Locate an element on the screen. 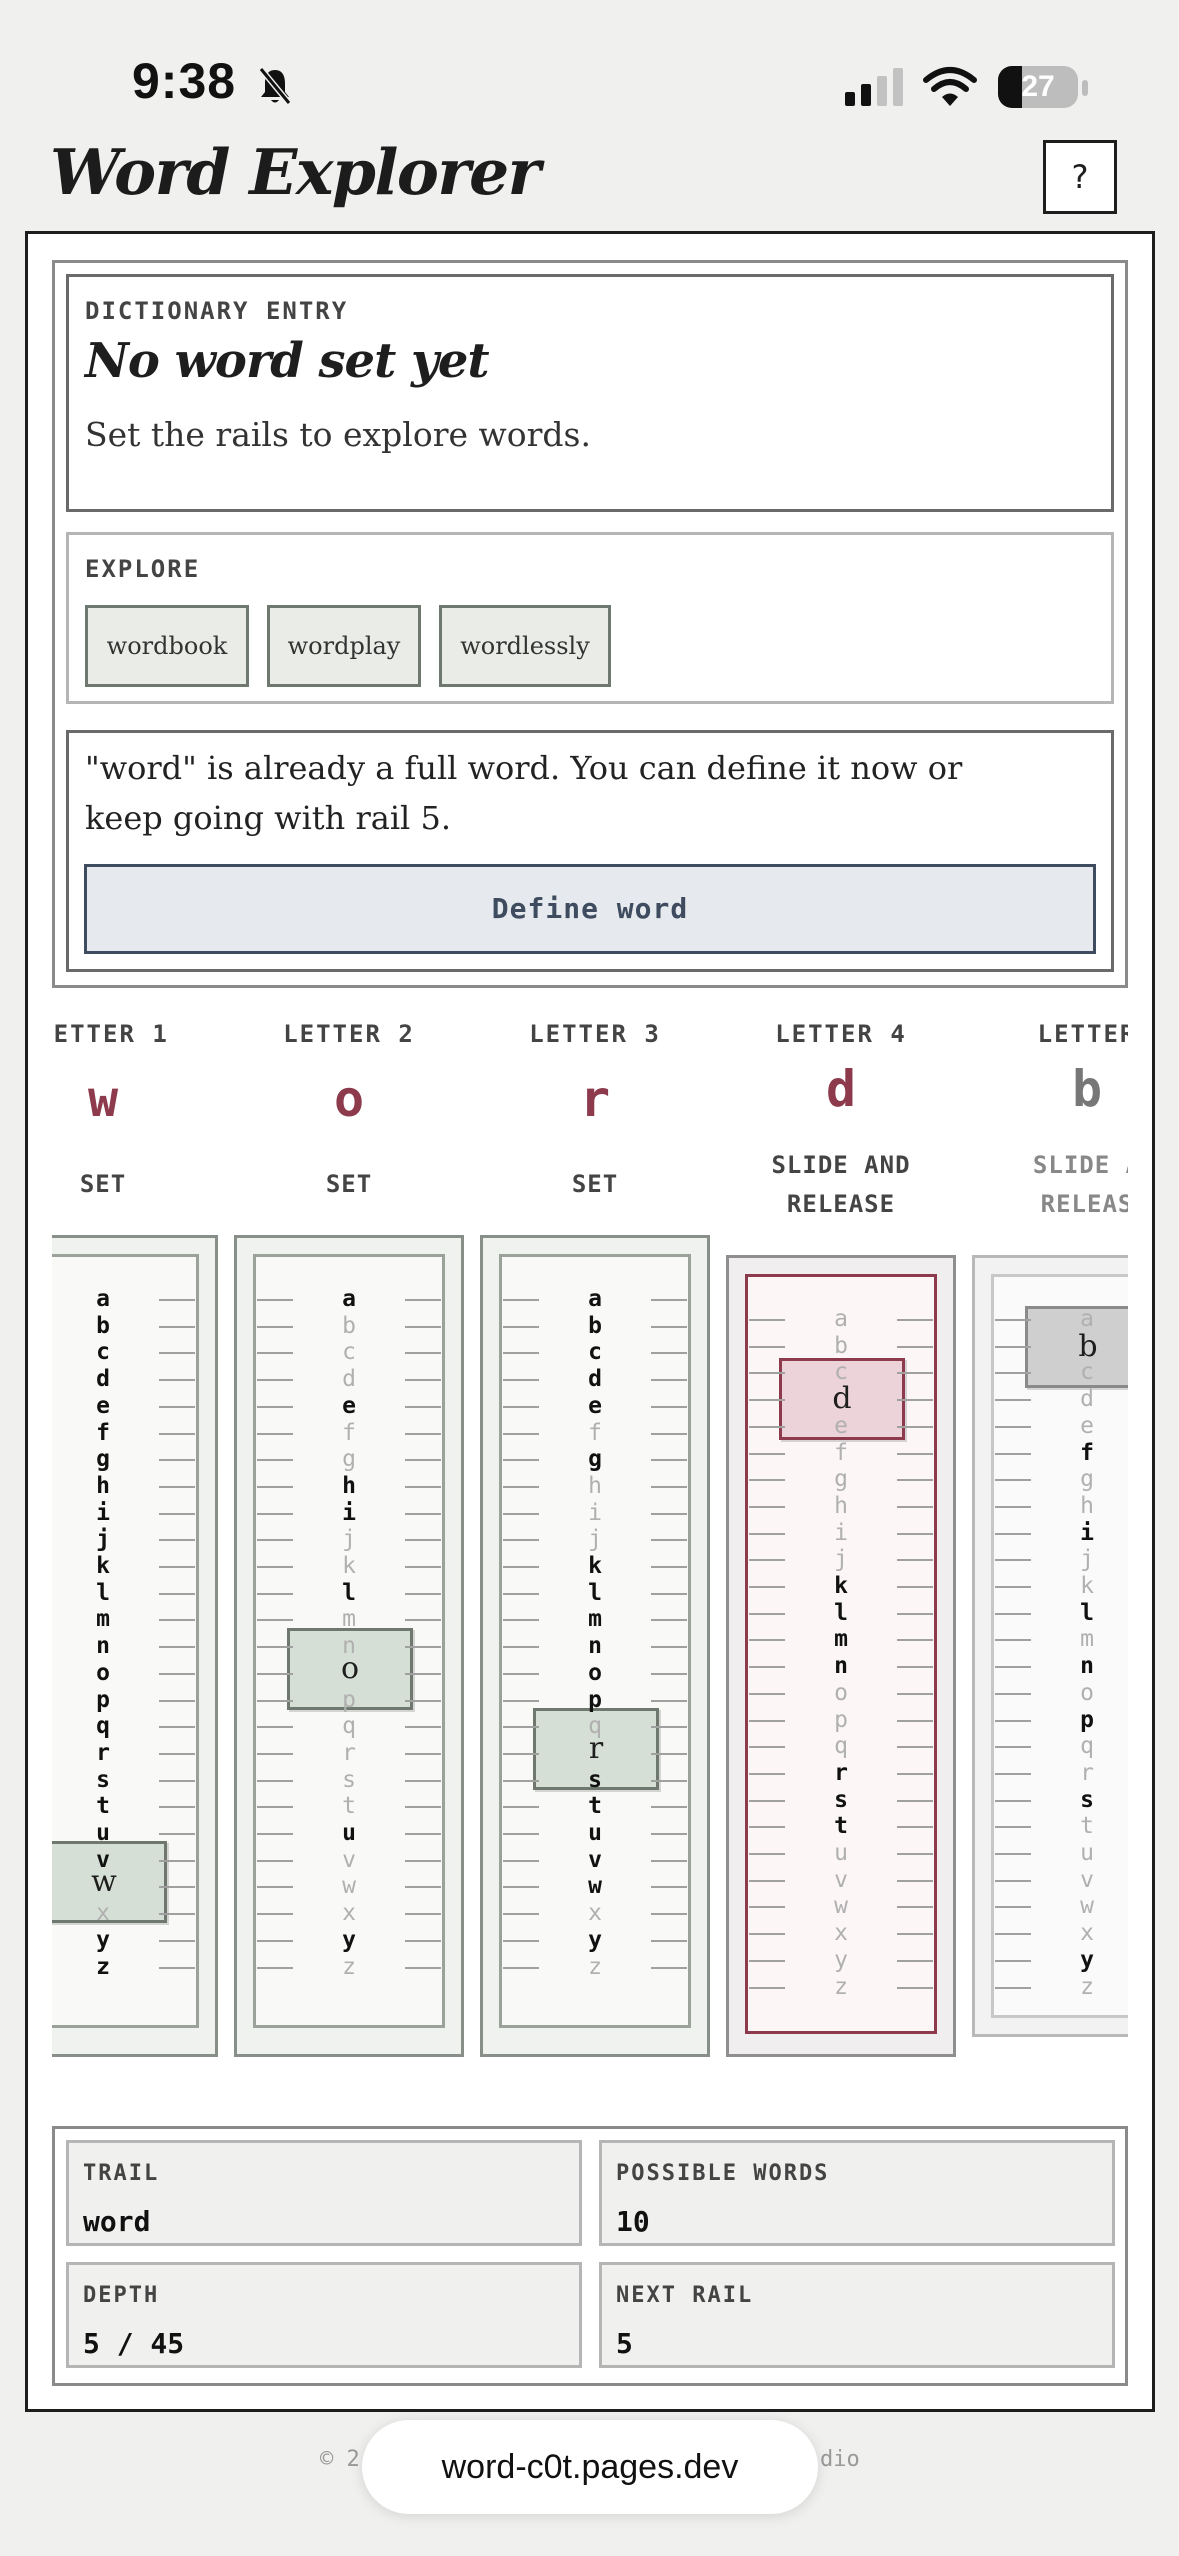 The image size is (1179, 2556). explore-chip-wordplay: wordplay is located at coordinates (344, 646).